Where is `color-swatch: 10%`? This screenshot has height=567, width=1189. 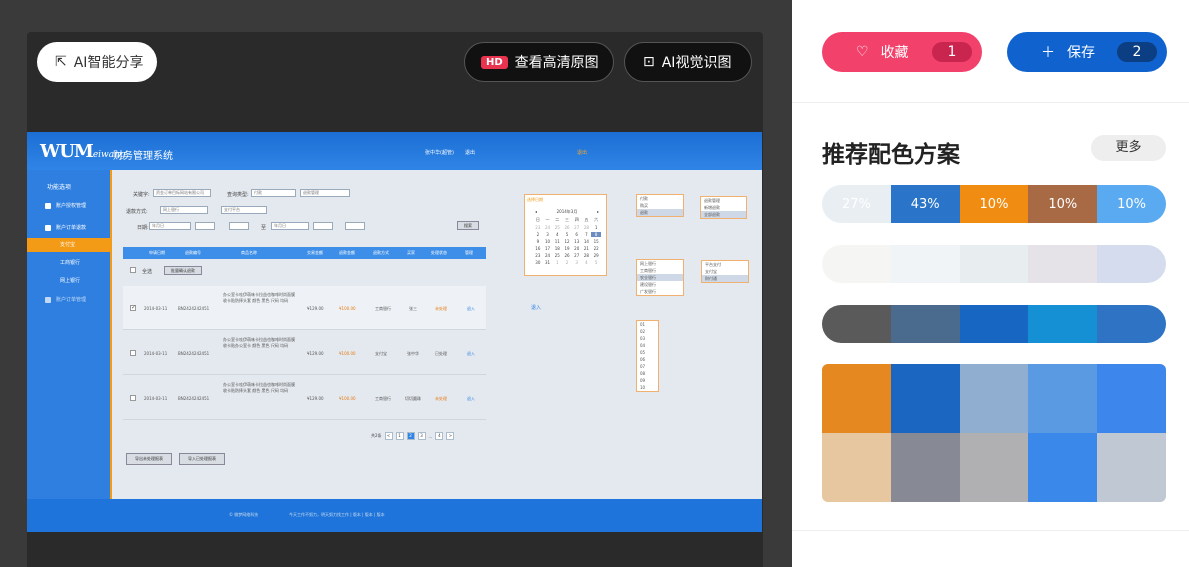
color-swatch: 10% is located at coordinates (1131, 204).